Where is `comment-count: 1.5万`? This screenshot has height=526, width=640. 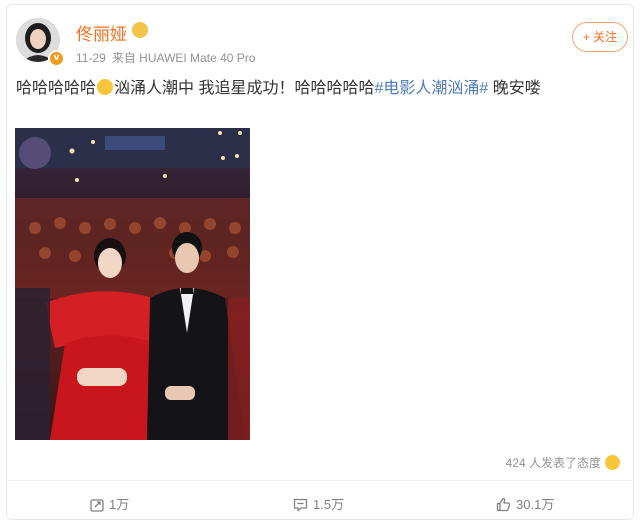
comment-count: 1.5万 is located at coordinates (329, 504).